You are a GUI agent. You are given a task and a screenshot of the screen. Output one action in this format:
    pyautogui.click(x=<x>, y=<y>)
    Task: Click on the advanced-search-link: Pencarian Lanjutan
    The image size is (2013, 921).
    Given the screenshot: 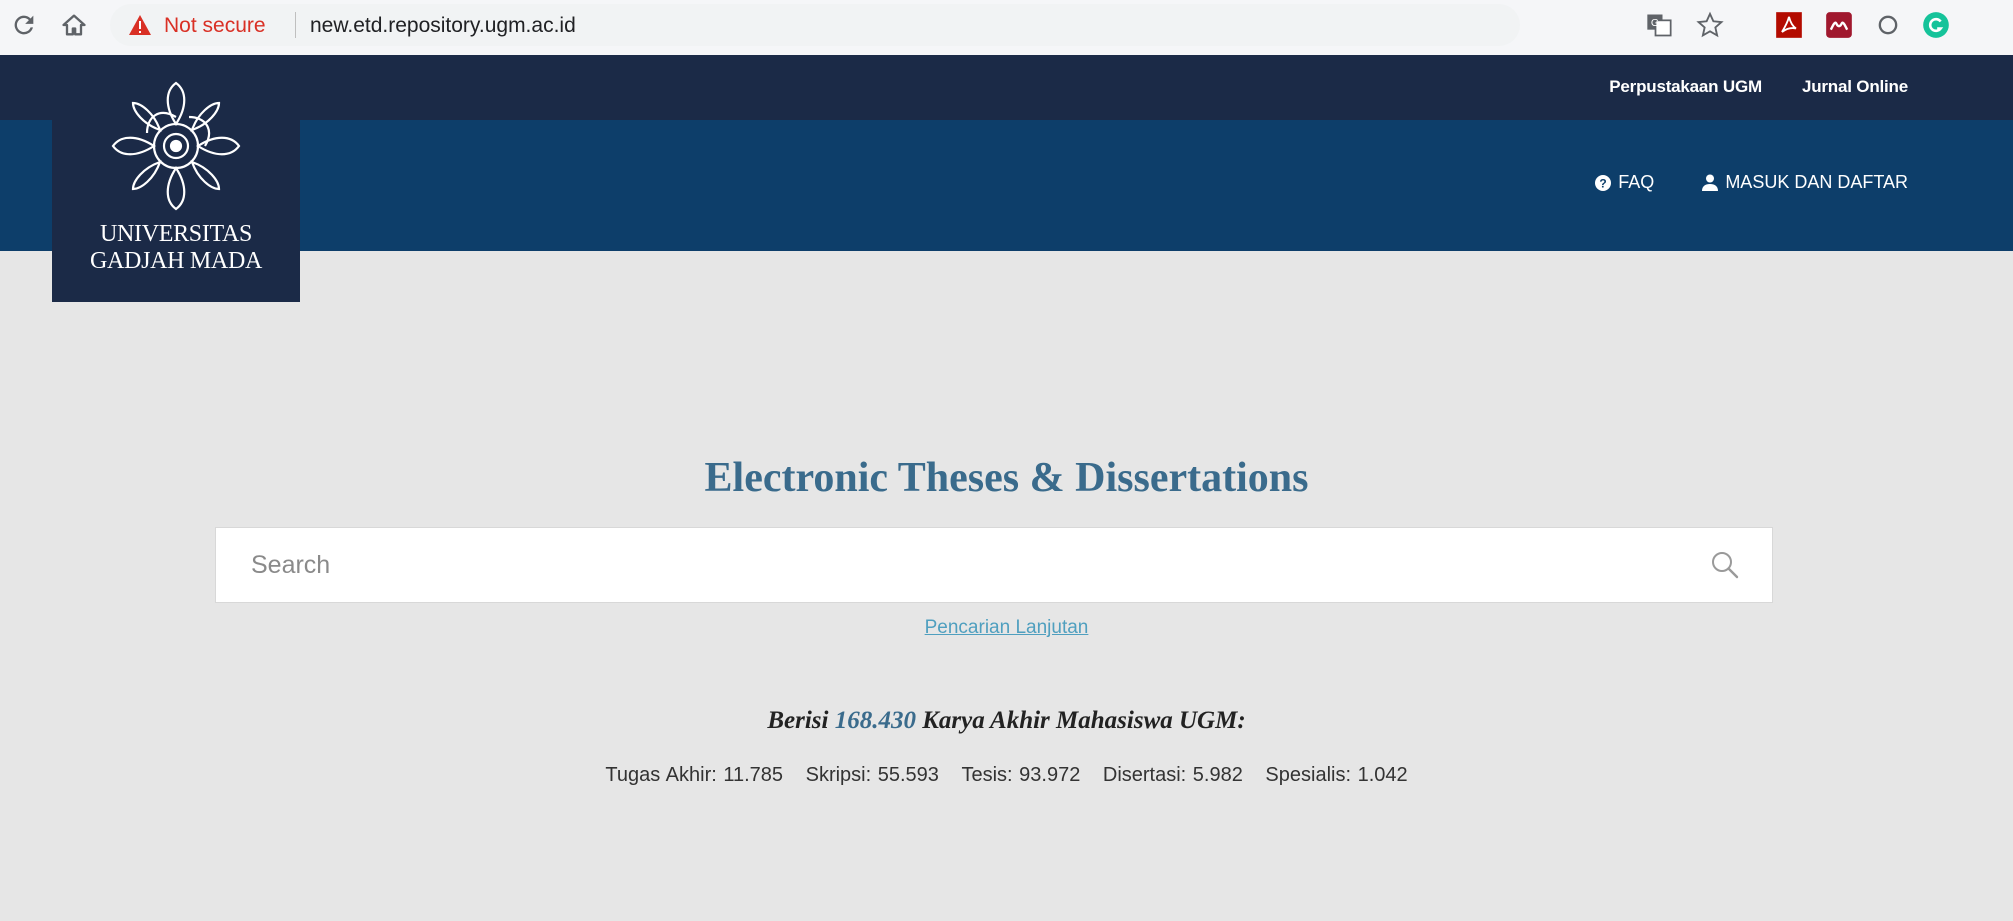 What is the action you would take?
    pyautogui.click(x=1007, y=627)
    